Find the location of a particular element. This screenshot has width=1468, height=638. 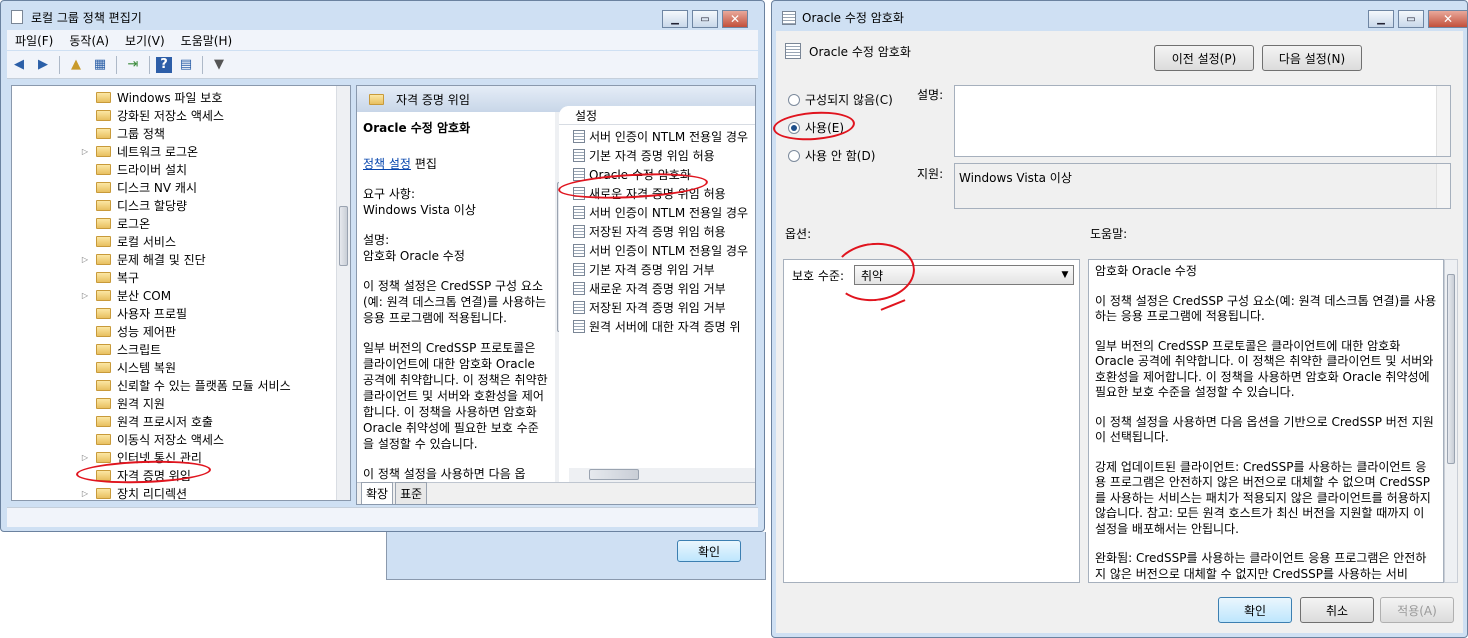

policy-setting-item: 기본 자격 증명 위임 허용 is located at coordinates (657, 155).